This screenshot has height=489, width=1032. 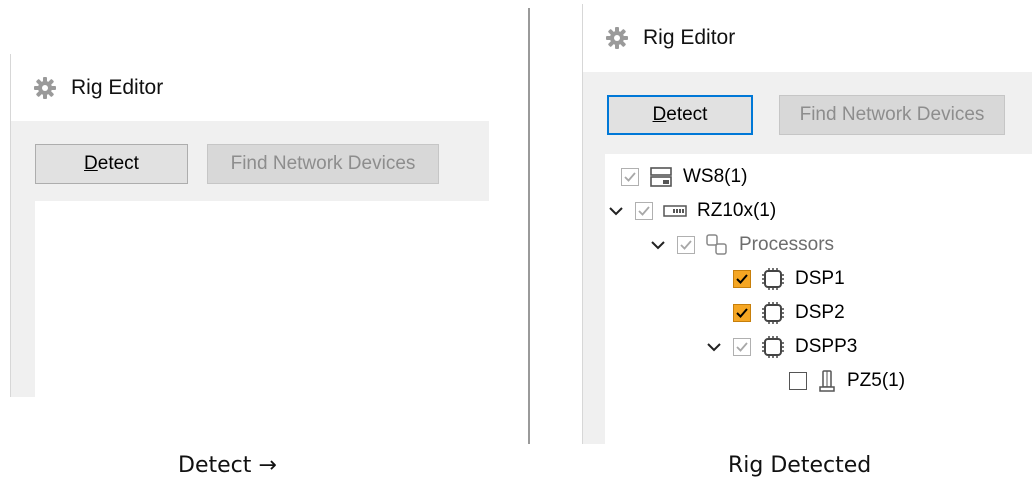 What do you see at coordinates (820, 278) in the screenshot?
I see `tree-item-label: DSP1` at bounding box center [820, 278].